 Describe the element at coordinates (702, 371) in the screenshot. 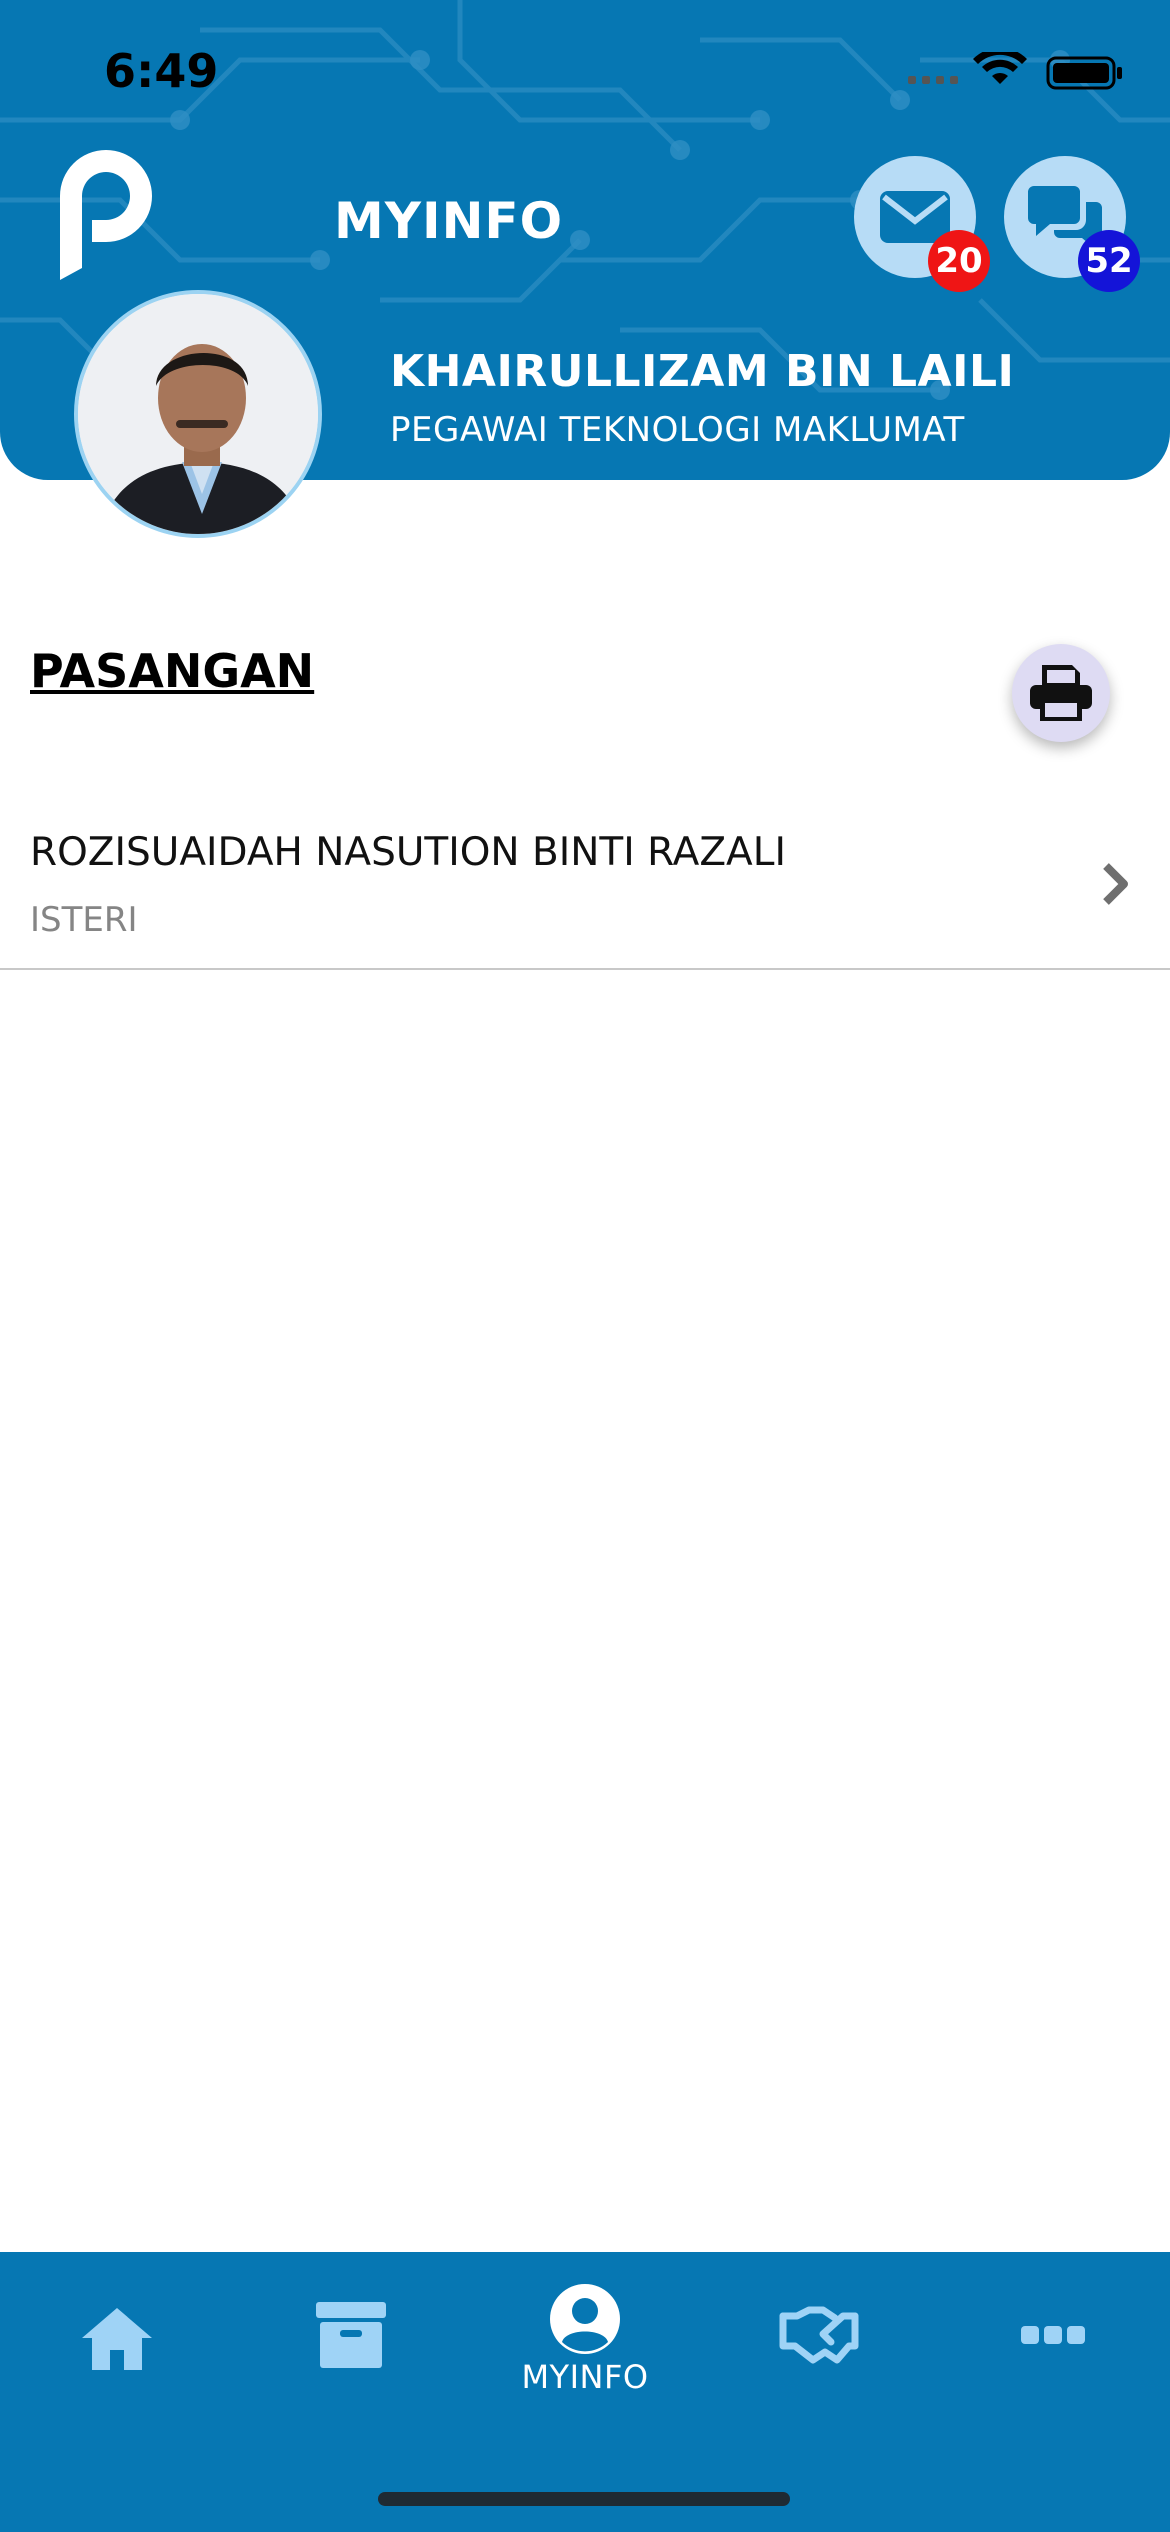

I see `user-name: KHAIRULLIZAM BIN LAILI` at that location.